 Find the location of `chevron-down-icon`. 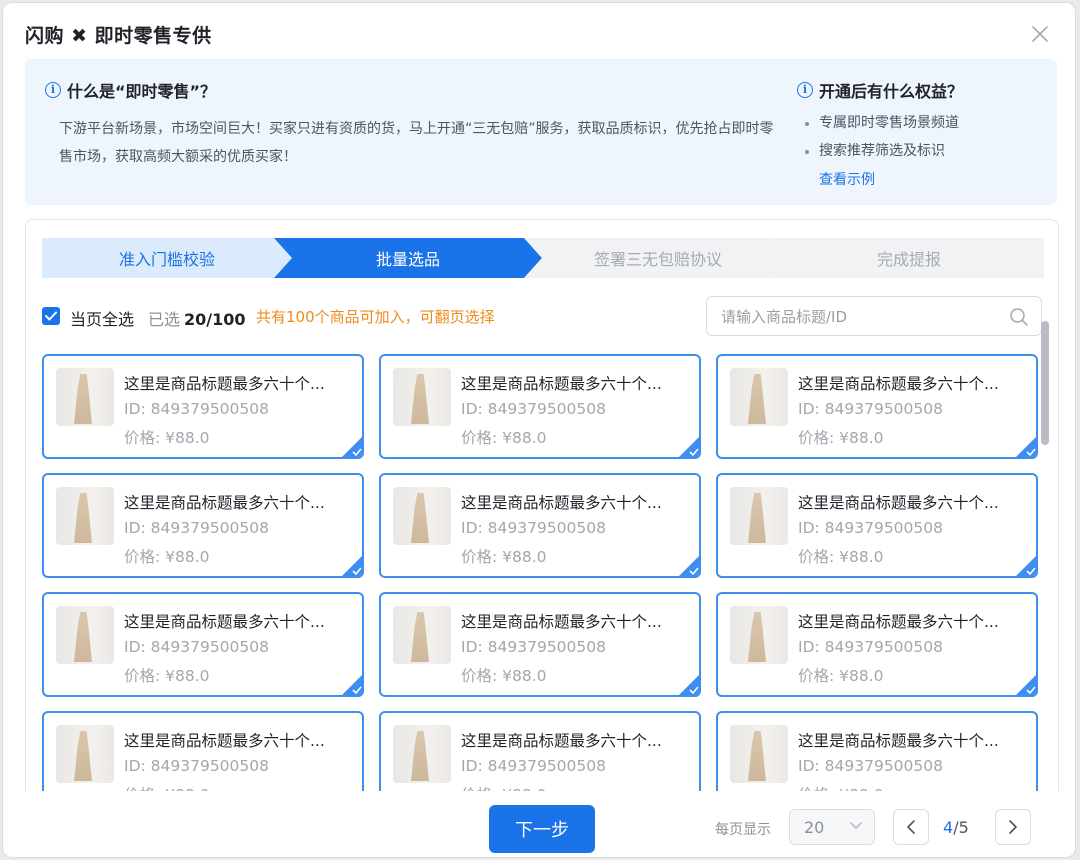

chevron-down-icon is located at coordinates (856, 826).